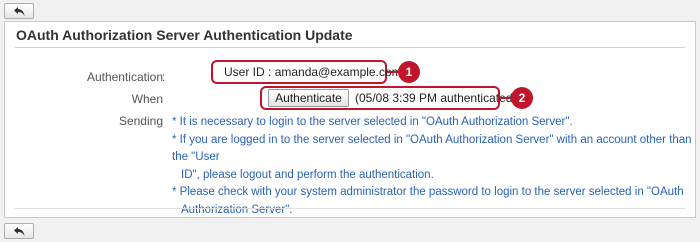  I want to click on title-divider, so click(350, 47).